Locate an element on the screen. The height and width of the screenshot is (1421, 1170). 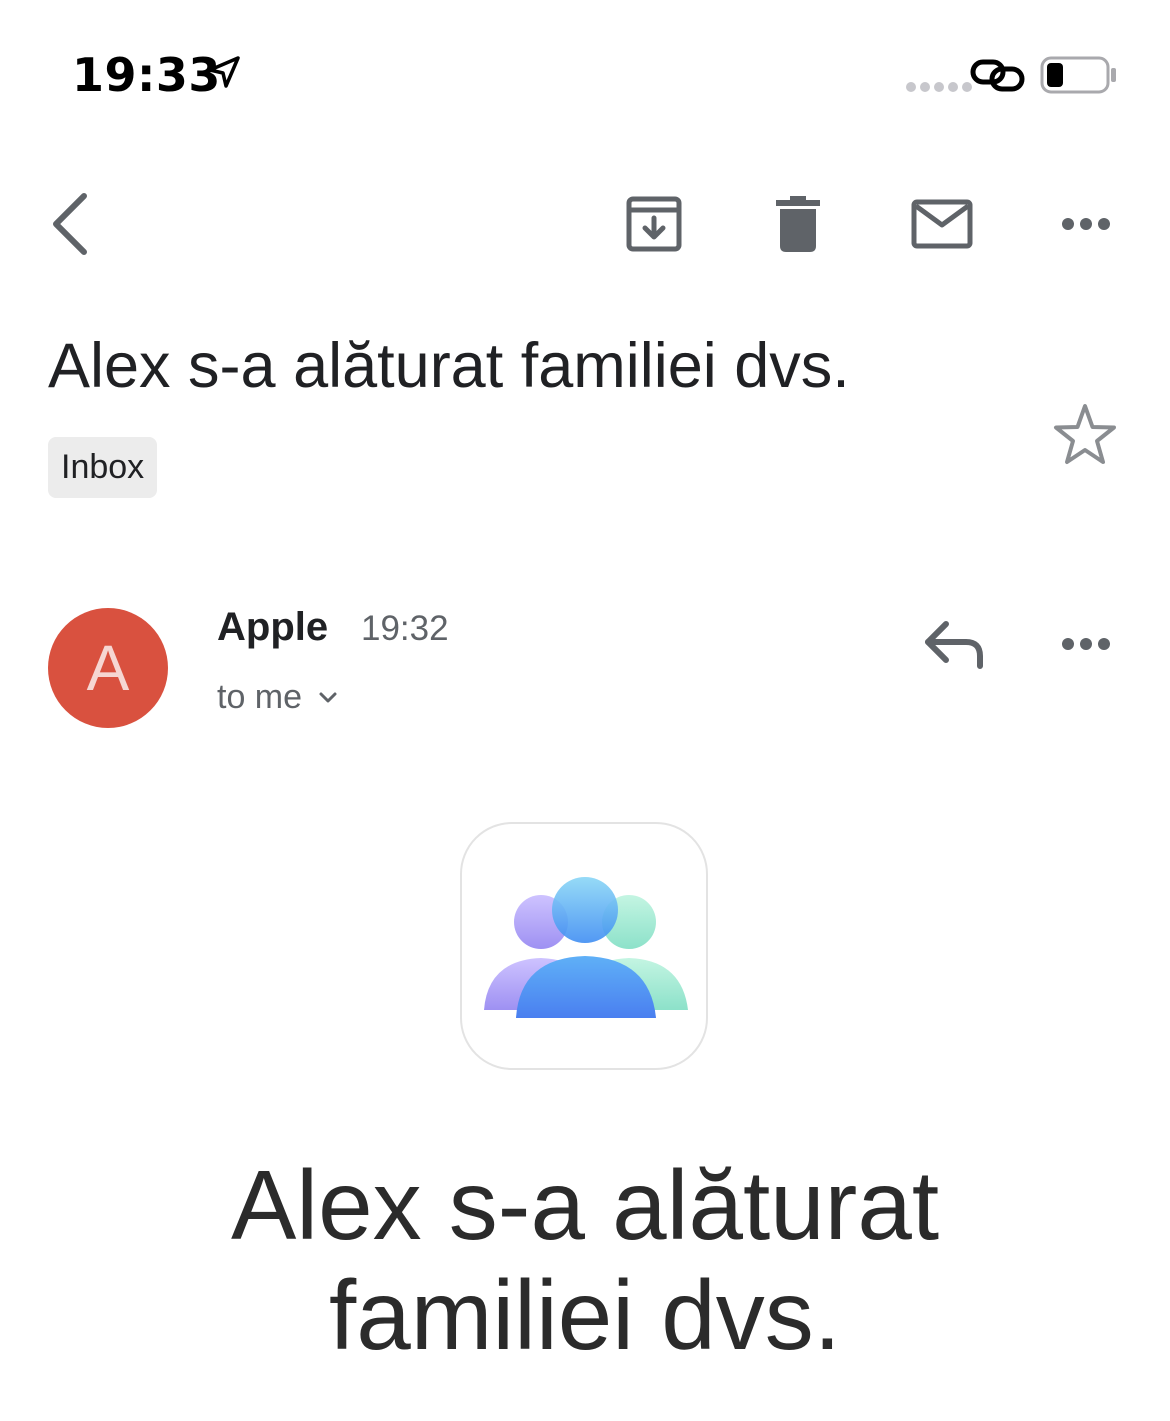
star-button is located at coordinates (1085, 435).